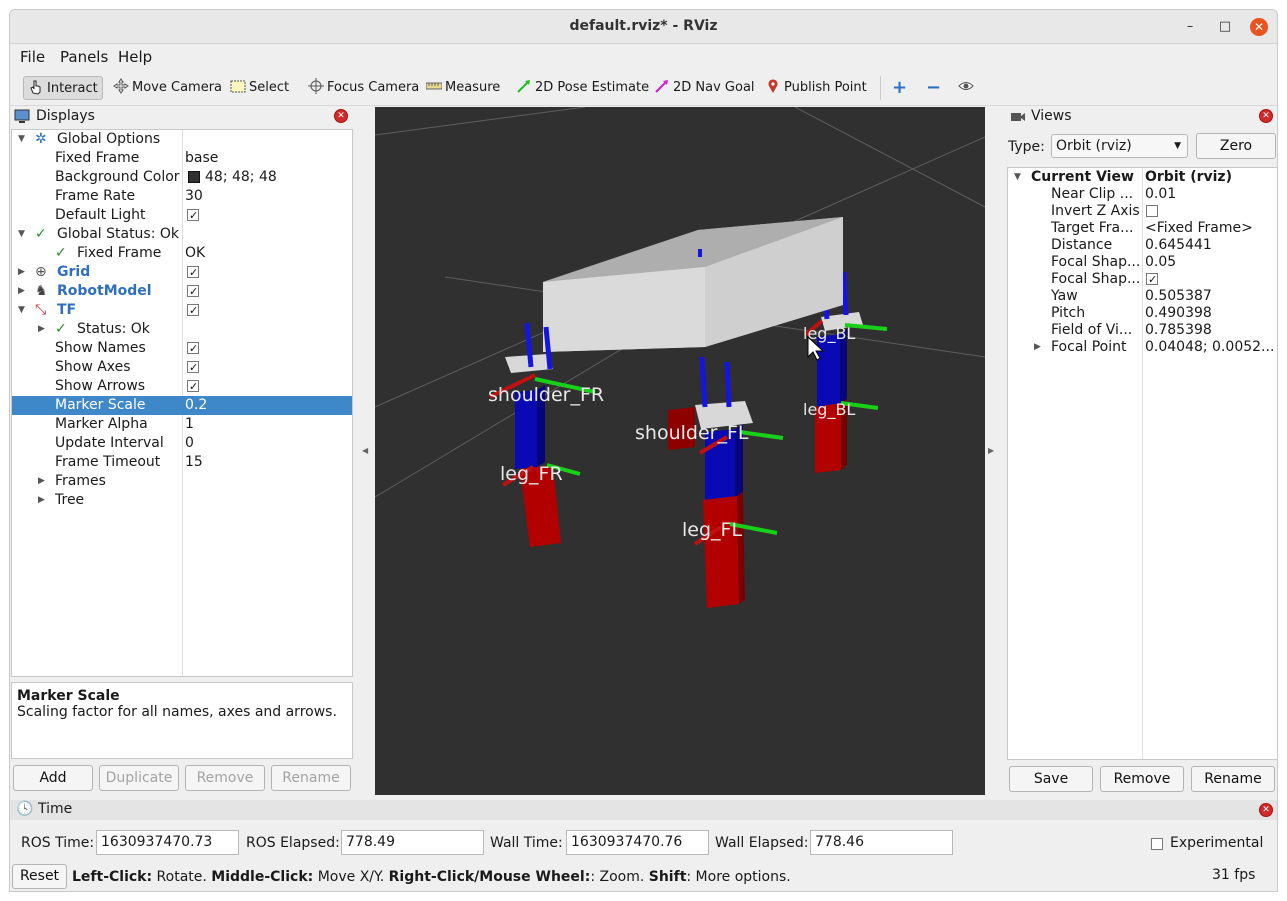 Image resolution: width=1287 pixels, height=901 pixels. What do you see at coordinates (241, 177) in the screenshot?
I see `row-value: 48; 48; 48` at bounding box center [241, 177].